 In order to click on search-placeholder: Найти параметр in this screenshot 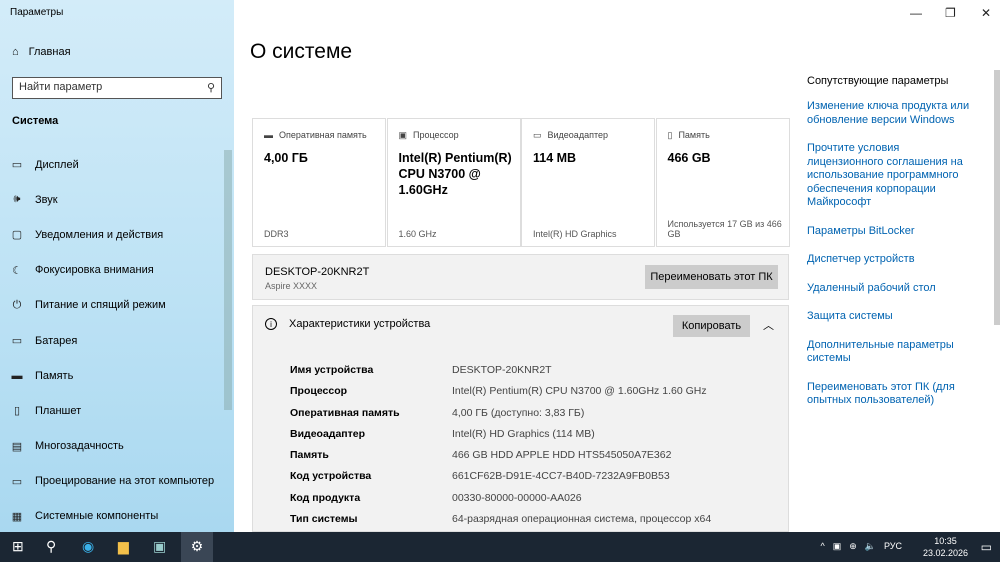, I will do `click(61, 87)`.